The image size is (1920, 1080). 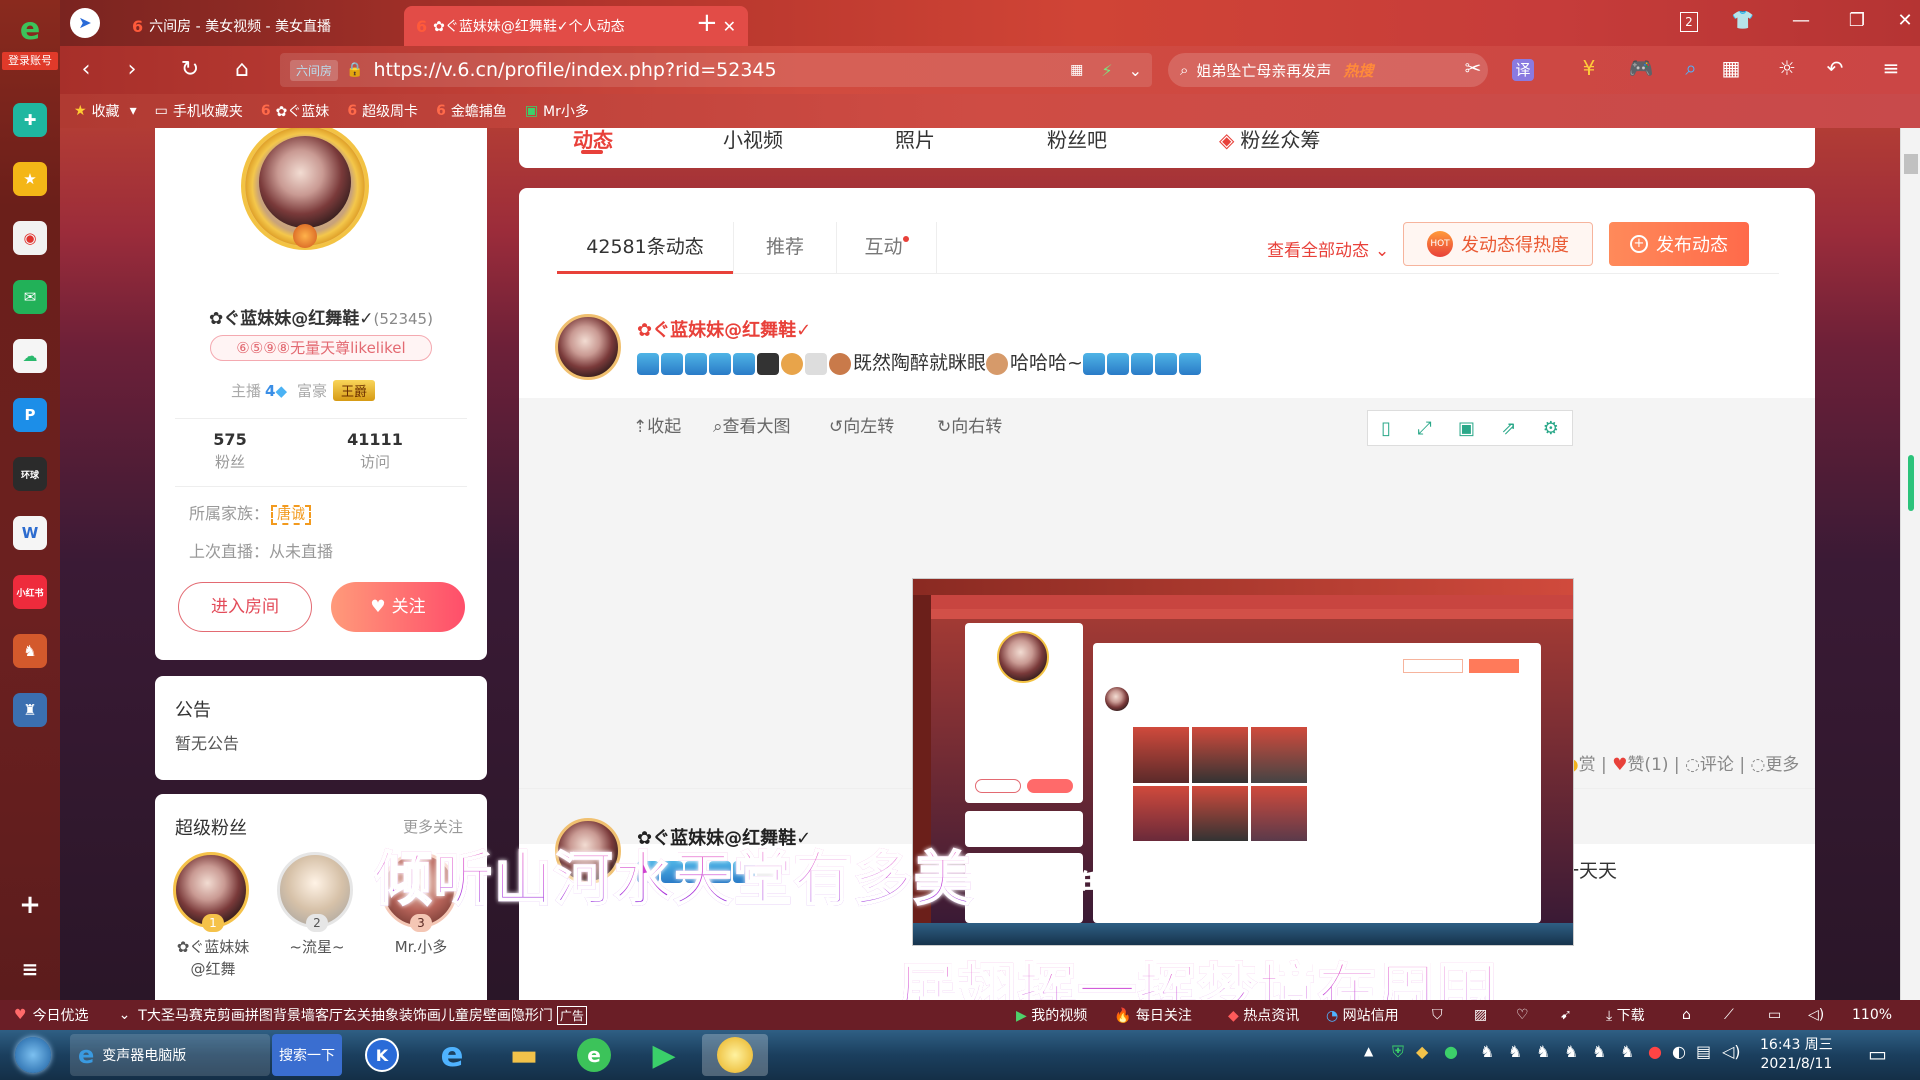 What do you see at coordinates (1679, 244) in the screenshot?
I see `publish-button: + 发布动态` at bounding box center [1679, 244].